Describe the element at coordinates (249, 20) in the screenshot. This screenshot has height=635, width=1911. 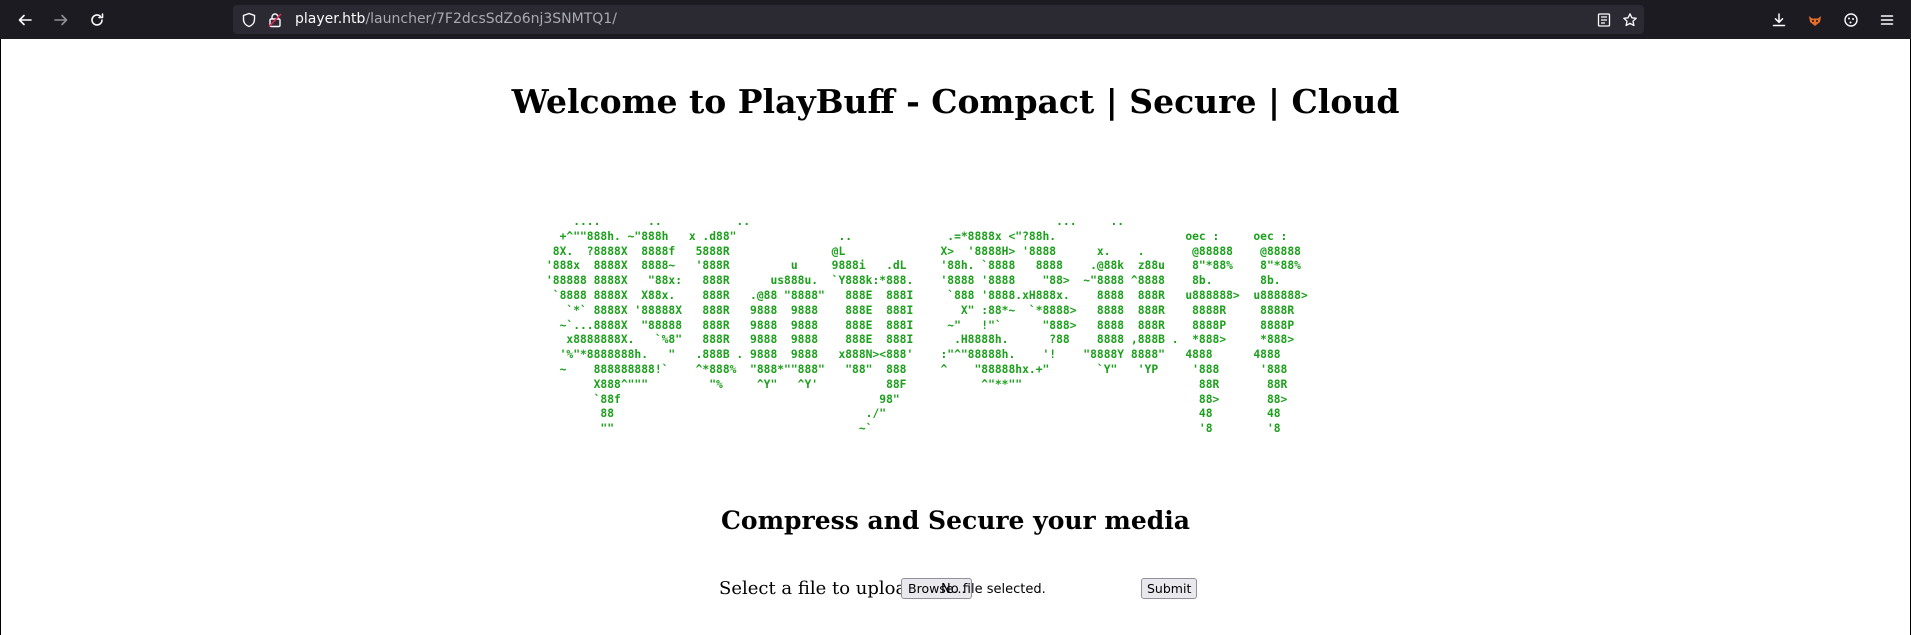
I see `shield-icon` at that location.